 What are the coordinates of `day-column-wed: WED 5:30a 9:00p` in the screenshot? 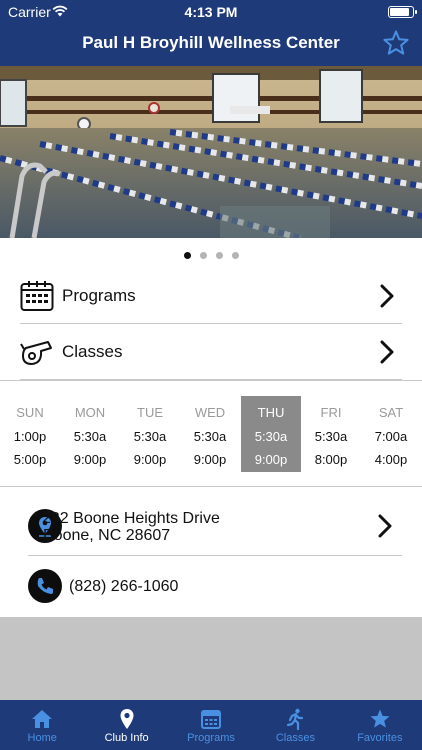 It's located at (210, 434).